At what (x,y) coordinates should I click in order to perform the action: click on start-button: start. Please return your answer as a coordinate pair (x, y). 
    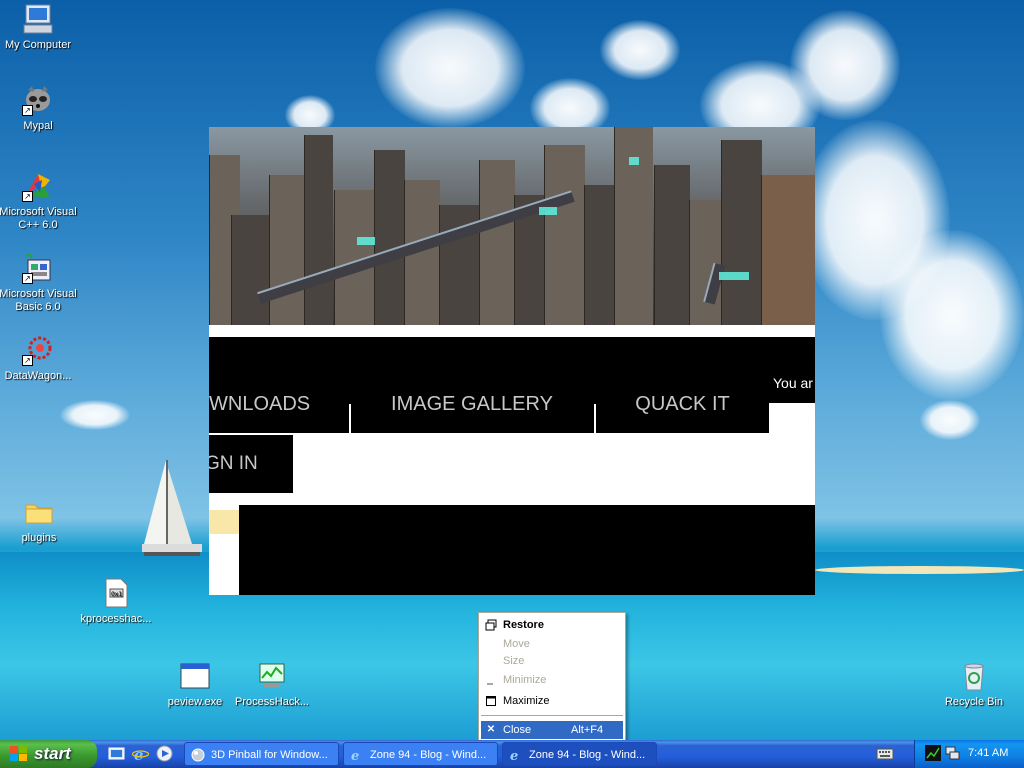
    Looking at the image, I should click on (48, 754).